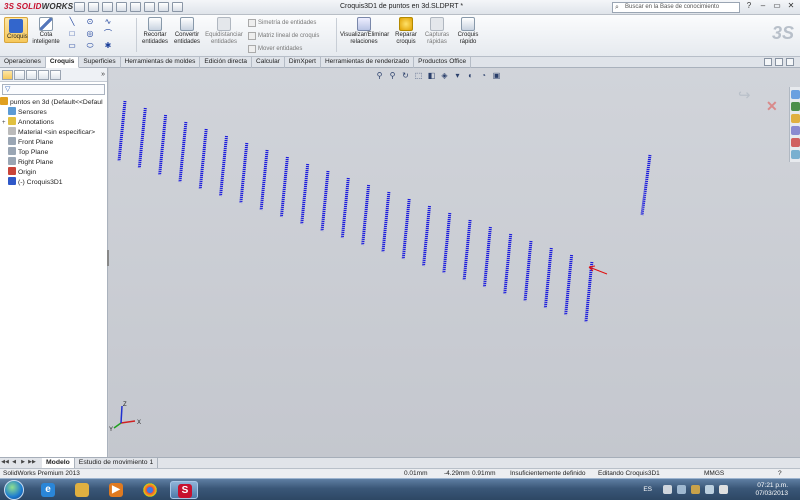 This screenshot has height=500, width=800. What do you see at coordinates (116, 490) in the screenshot?
I see `taskbar-media: ▶` at bounding box center [116, 490].